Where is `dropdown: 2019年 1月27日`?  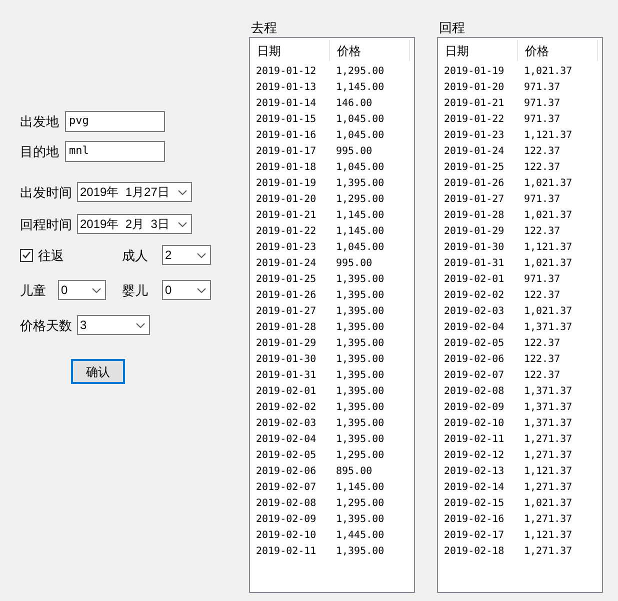
dropdown: 2019年 1月27日 is located at coordinates (134, 192).